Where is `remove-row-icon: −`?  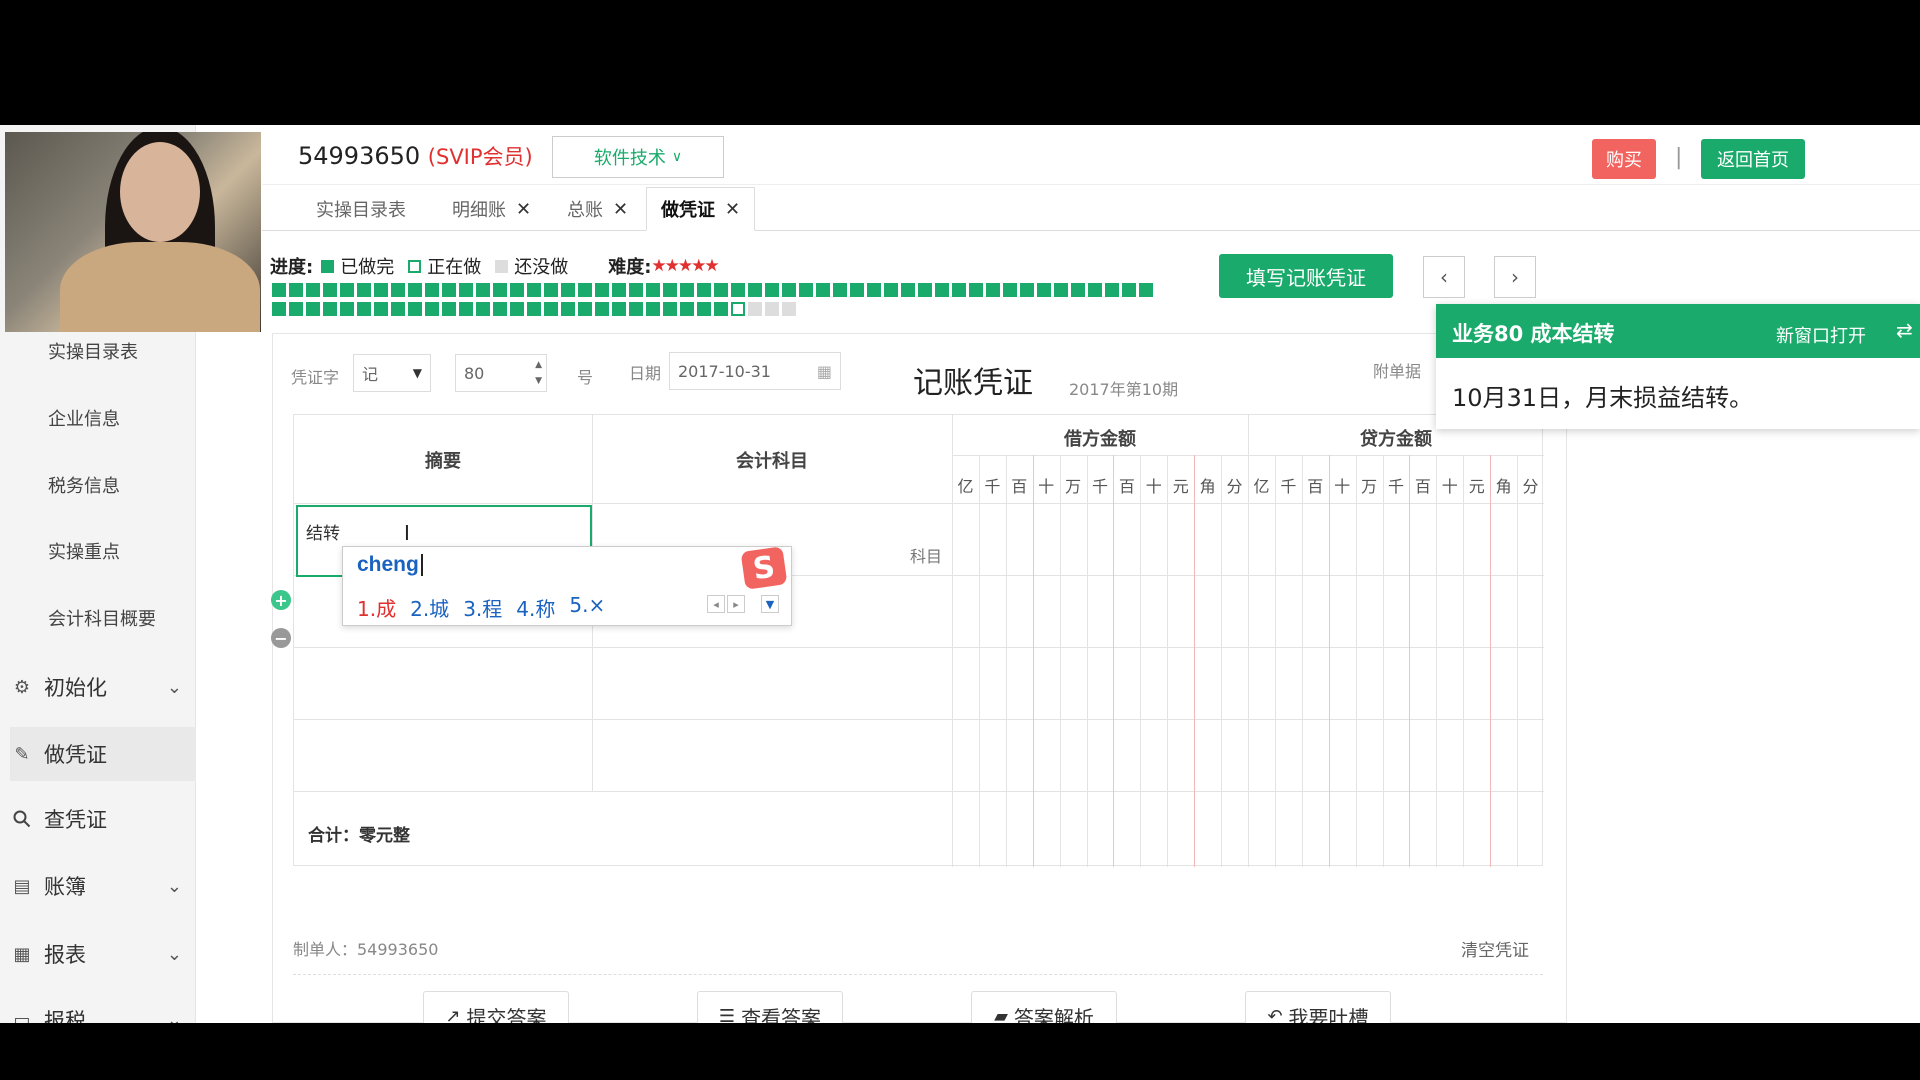 remove-row-icon: − is located at coordinates (281, 638).